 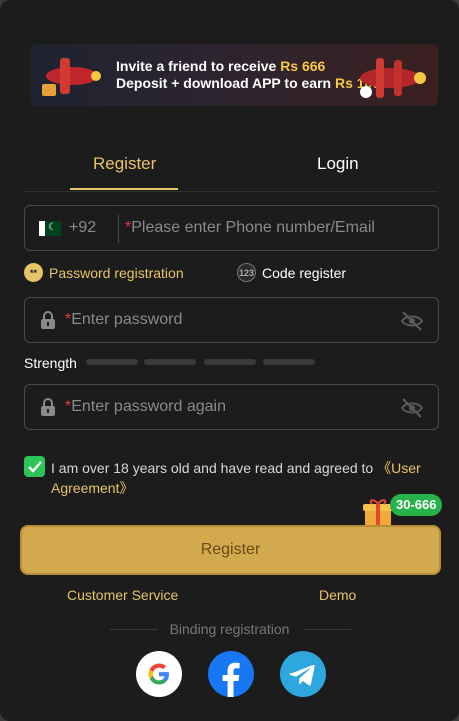 I want to click on telegram-icon, so click(x=302, y=675).